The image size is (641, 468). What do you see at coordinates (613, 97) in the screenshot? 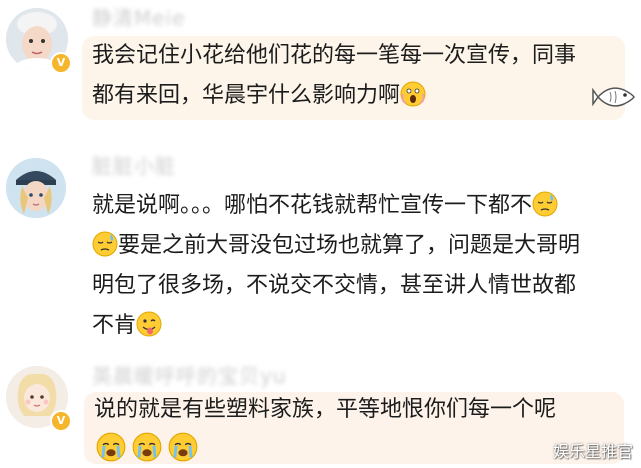
I see `fish-sticker-icon` at bounding box center [613, 97].